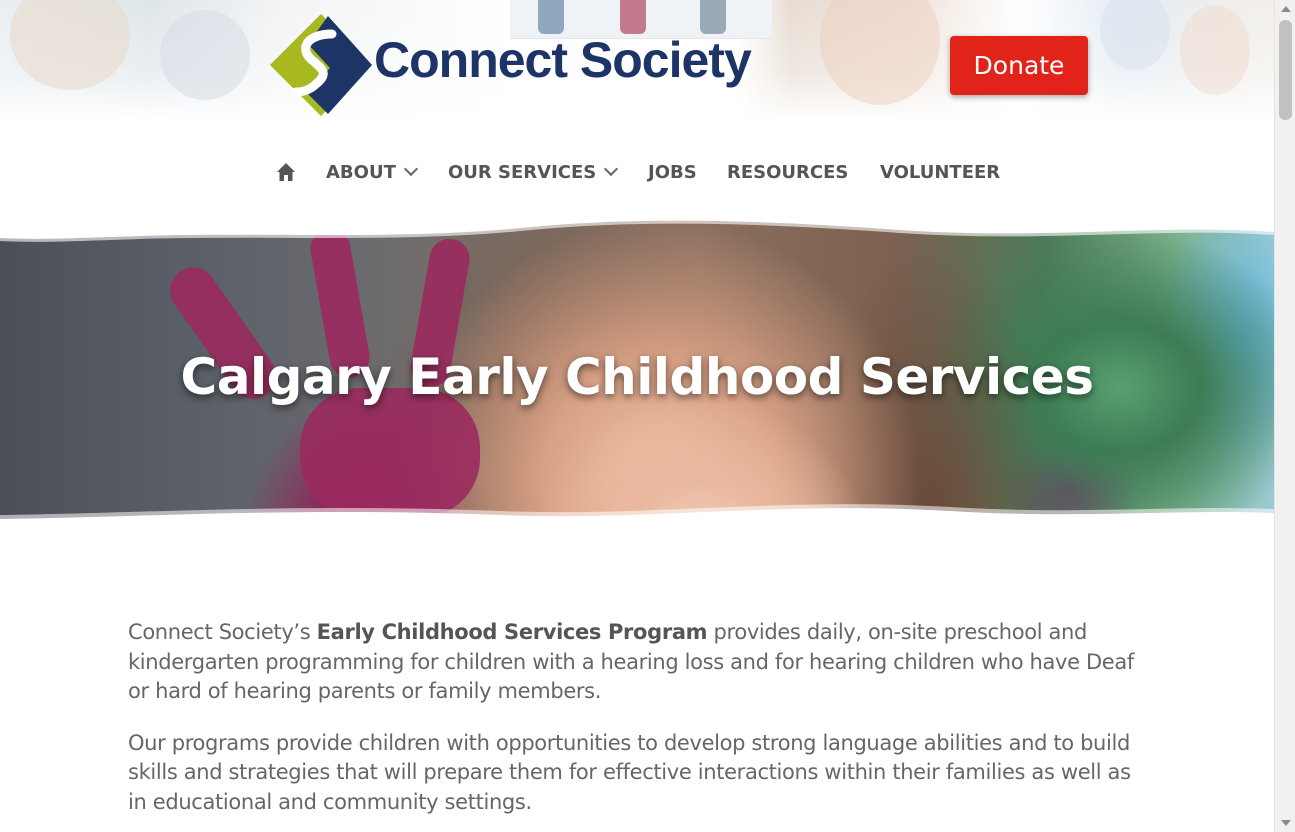 The width and height of the screenshot is (1295, 832). Describe the element at coordinates (522, 172) in the screenshot. I see `nav-item-label: OUR SERVICES` at that location.